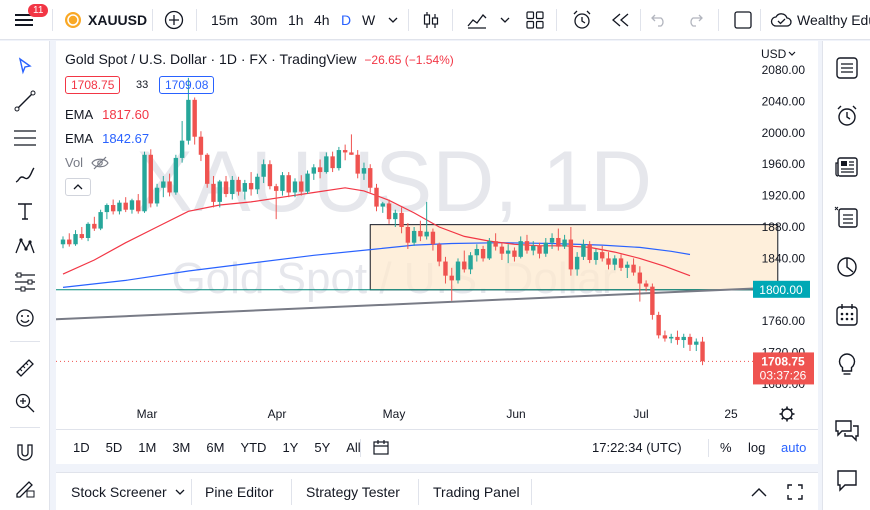  I want to click on text-tool, so click(25, 211).